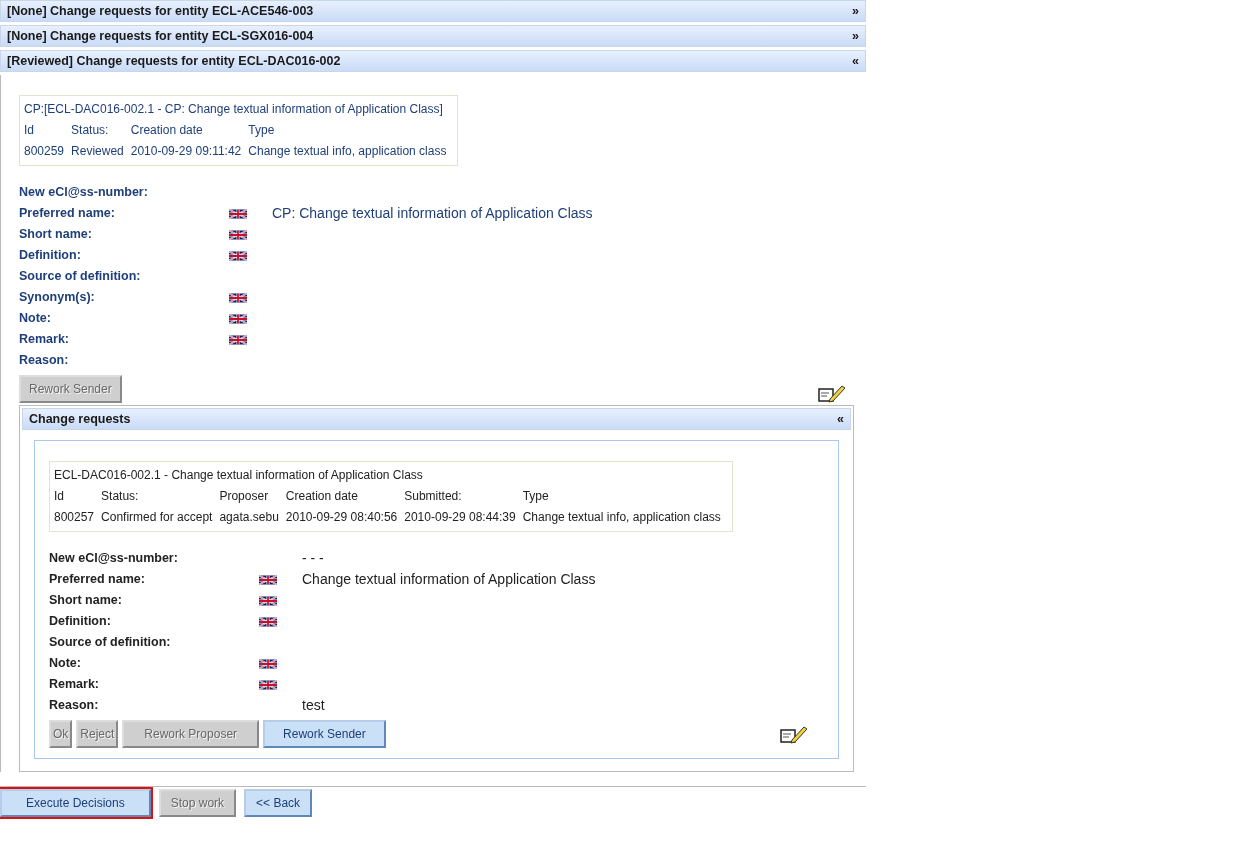  What do you see at coordinates (278, 803) in the screenshot?
I see `action-button: << Back` at bounding box center [278, 803].